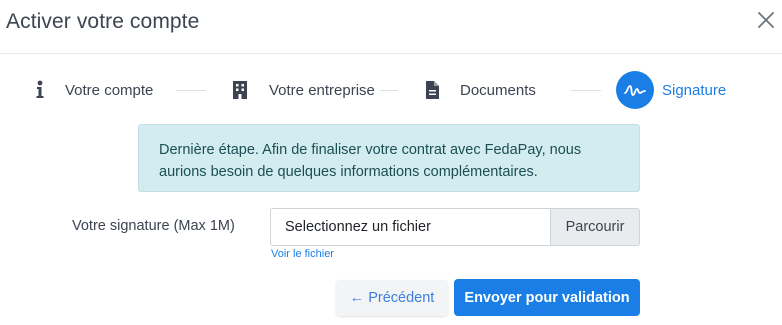  I want to click on document-icon, so click(432, 90).